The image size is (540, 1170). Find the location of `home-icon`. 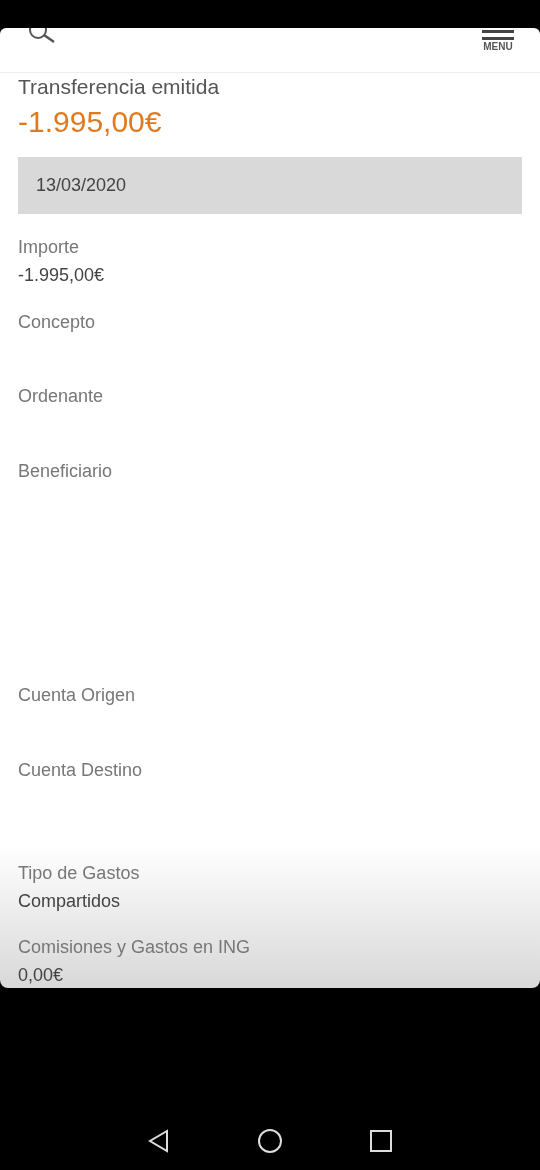

home-icon is located at coordinates (270, 1141).